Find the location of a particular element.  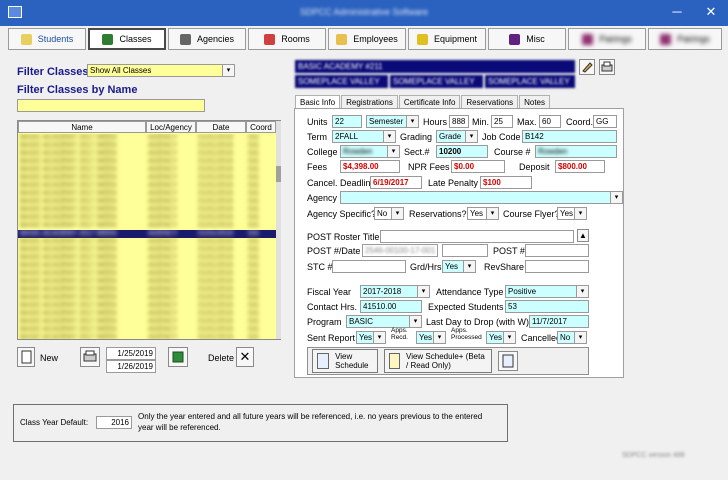

fees-input: $4,398.00 is located at coordinates (370, 166).